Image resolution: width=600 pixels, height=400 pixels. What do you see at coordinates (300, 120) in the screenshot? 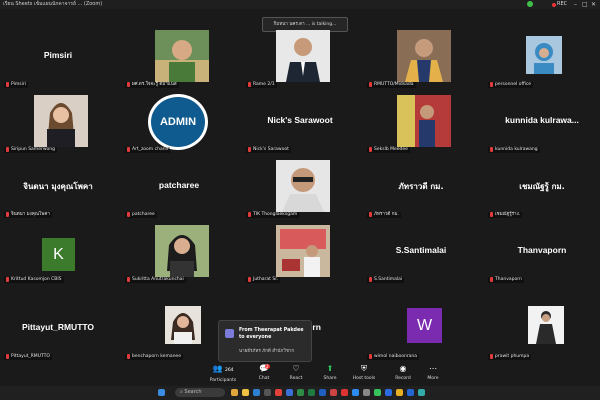
I see `participant-name: Nick's Sarawoot` at bounding box center [300, 120].